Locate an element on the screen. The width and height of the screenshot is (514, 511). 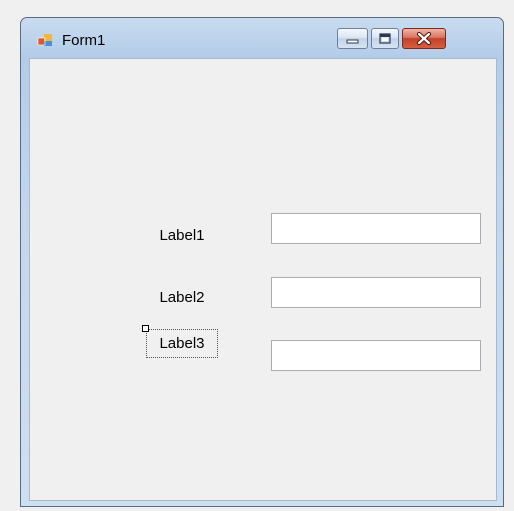
close-button is located at coordinates (424, 38).